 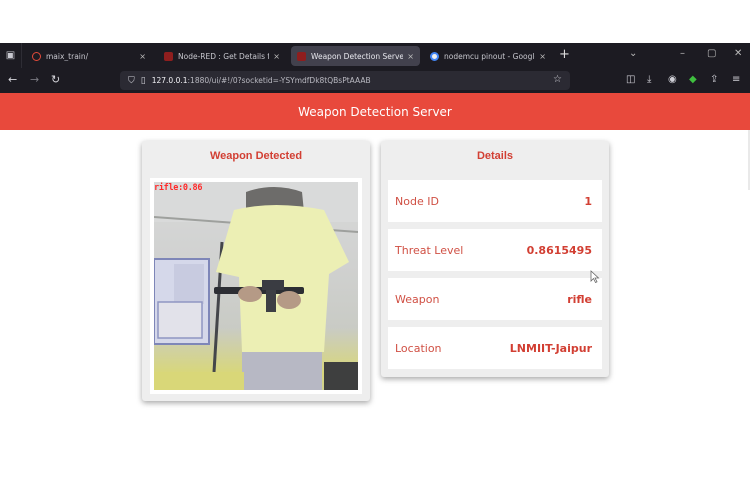 I want to click on download-icon: ⤓, so click(x=649, y=79).